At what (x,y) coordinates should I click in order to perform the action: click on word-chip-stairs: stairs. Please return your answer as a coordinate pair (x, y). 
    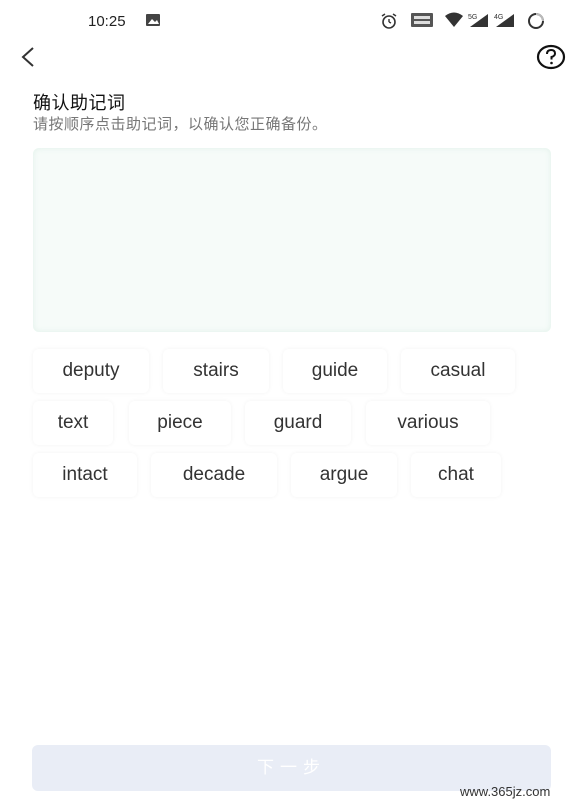
    Looking at the image, I should click on (216, 371).